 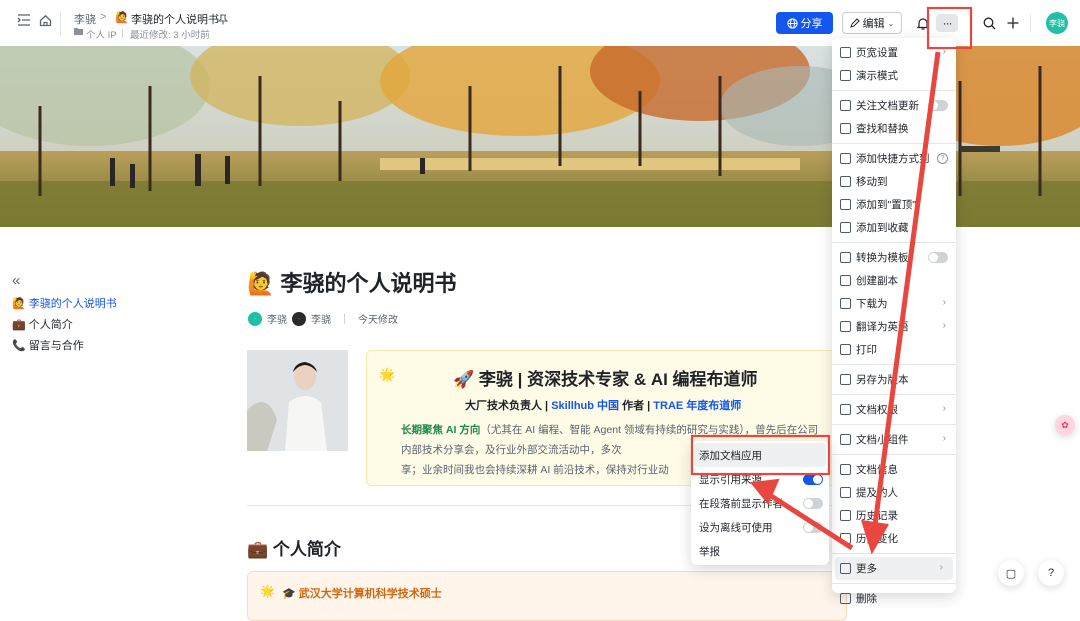 I want to click on help-icon: ?, so click(x=1051, y=573).